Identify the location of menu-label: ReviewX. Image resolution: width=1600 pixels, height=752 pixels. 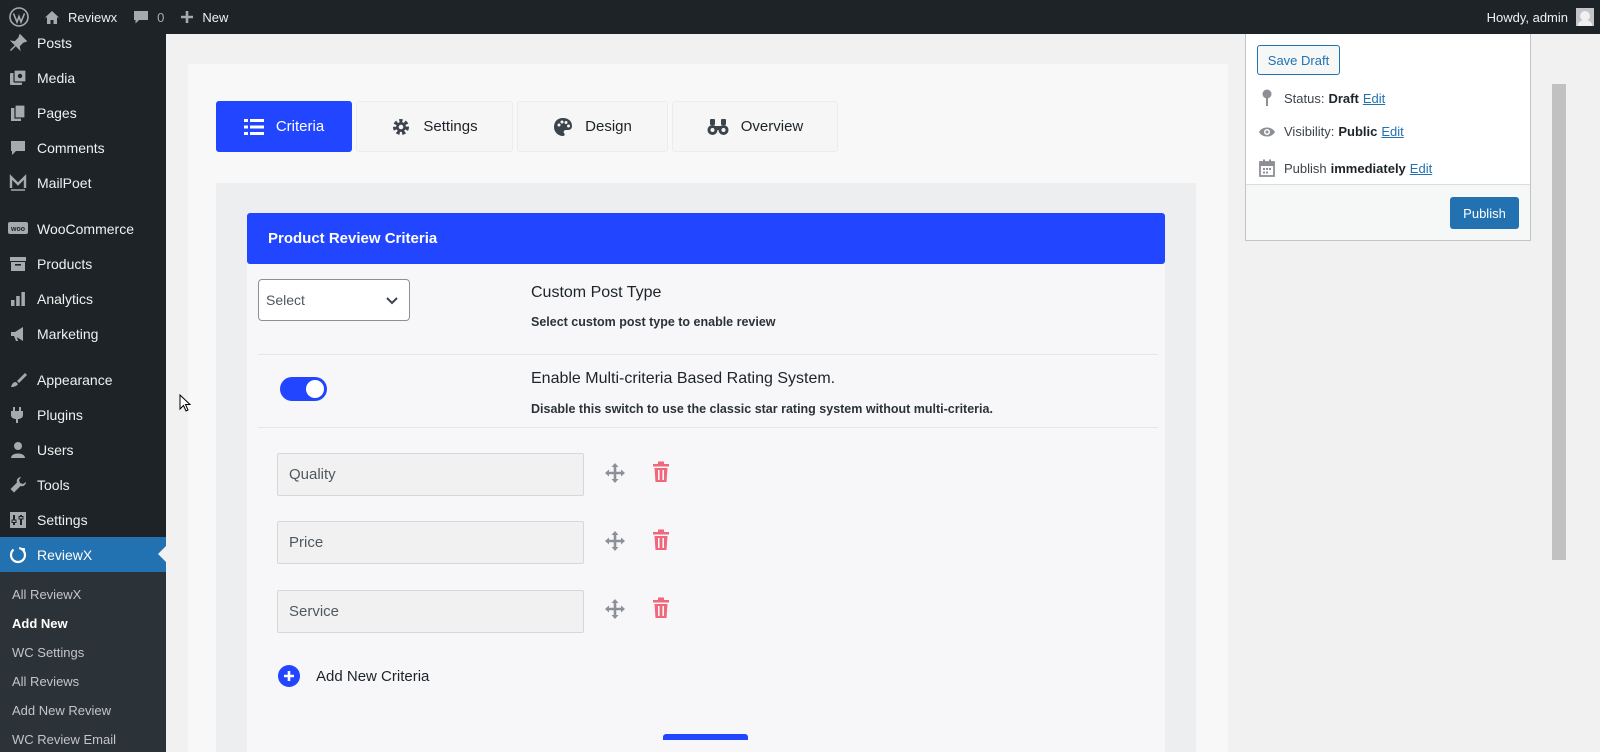
(65, 554).